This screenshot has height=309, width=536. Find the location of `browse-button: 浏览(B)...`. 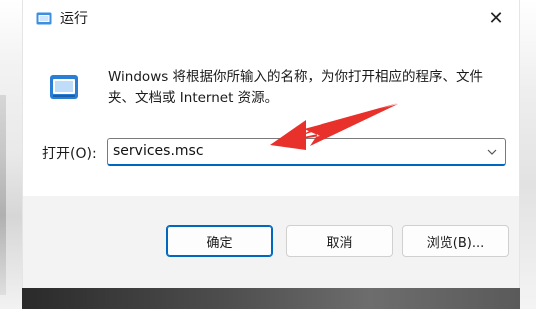

browse-button: 浏览(B)... is located at coordinates (455, 241).